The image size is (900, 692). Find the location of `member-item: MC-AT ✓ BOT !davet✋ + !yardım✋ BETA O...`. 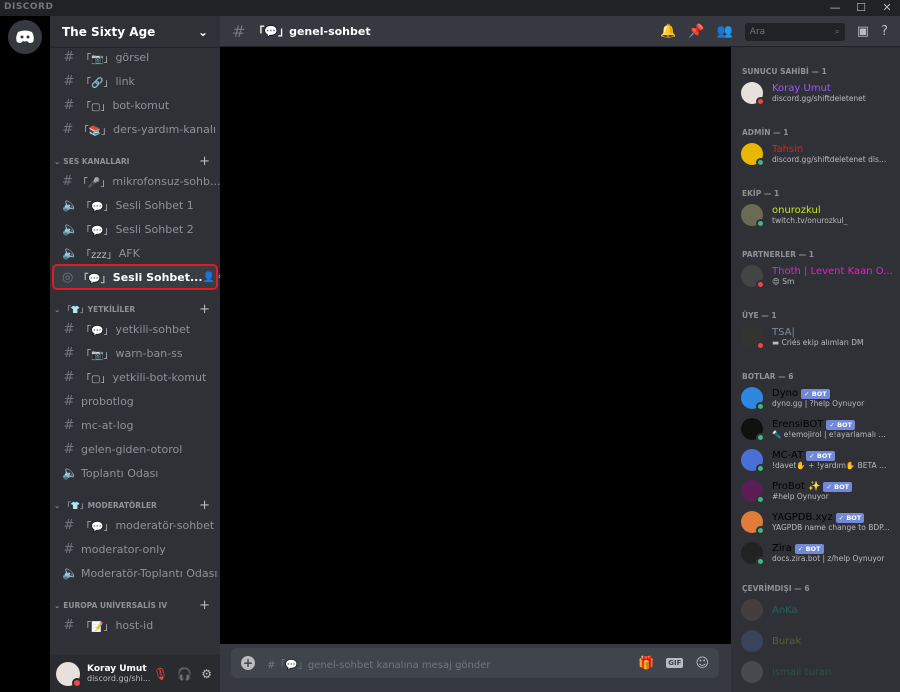

member-item: MC-AT ✓ BOT !davet✋ + !yardım✋ BETA O... is located at coordinates (818, 460).